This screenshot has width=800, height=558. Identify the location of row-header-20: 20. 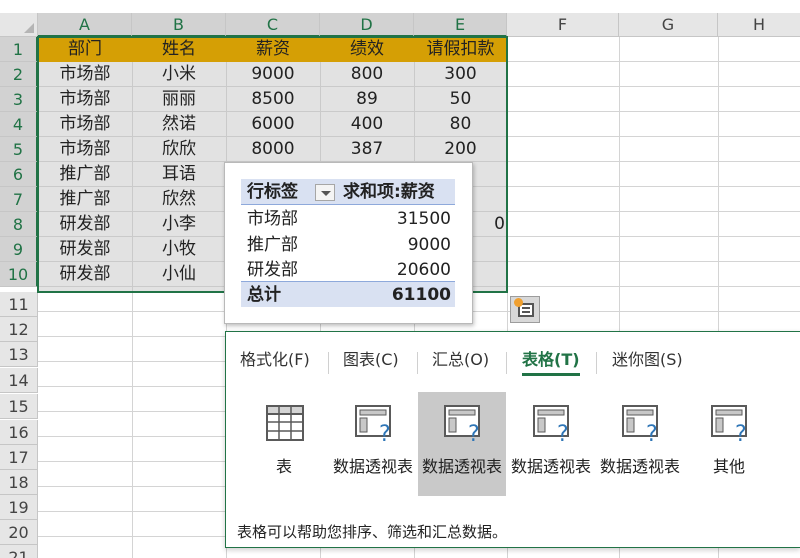
(19, 532).